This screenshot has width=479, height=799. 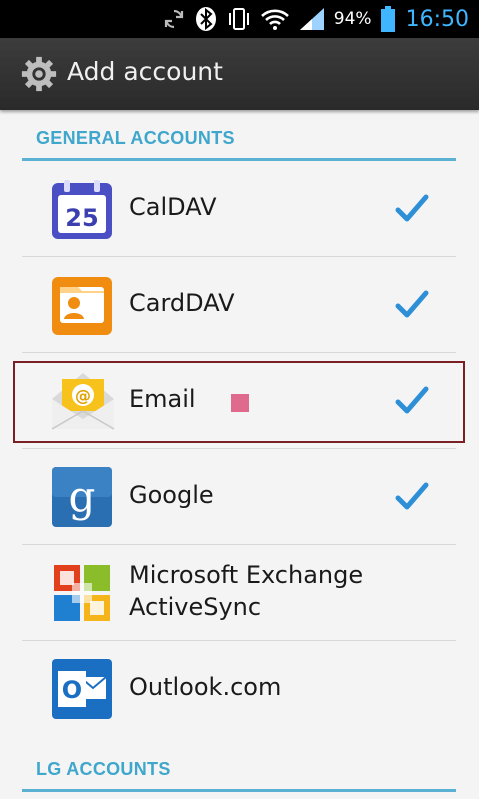 I want to click on calendar-day: 25, so click(x=81, y=218).